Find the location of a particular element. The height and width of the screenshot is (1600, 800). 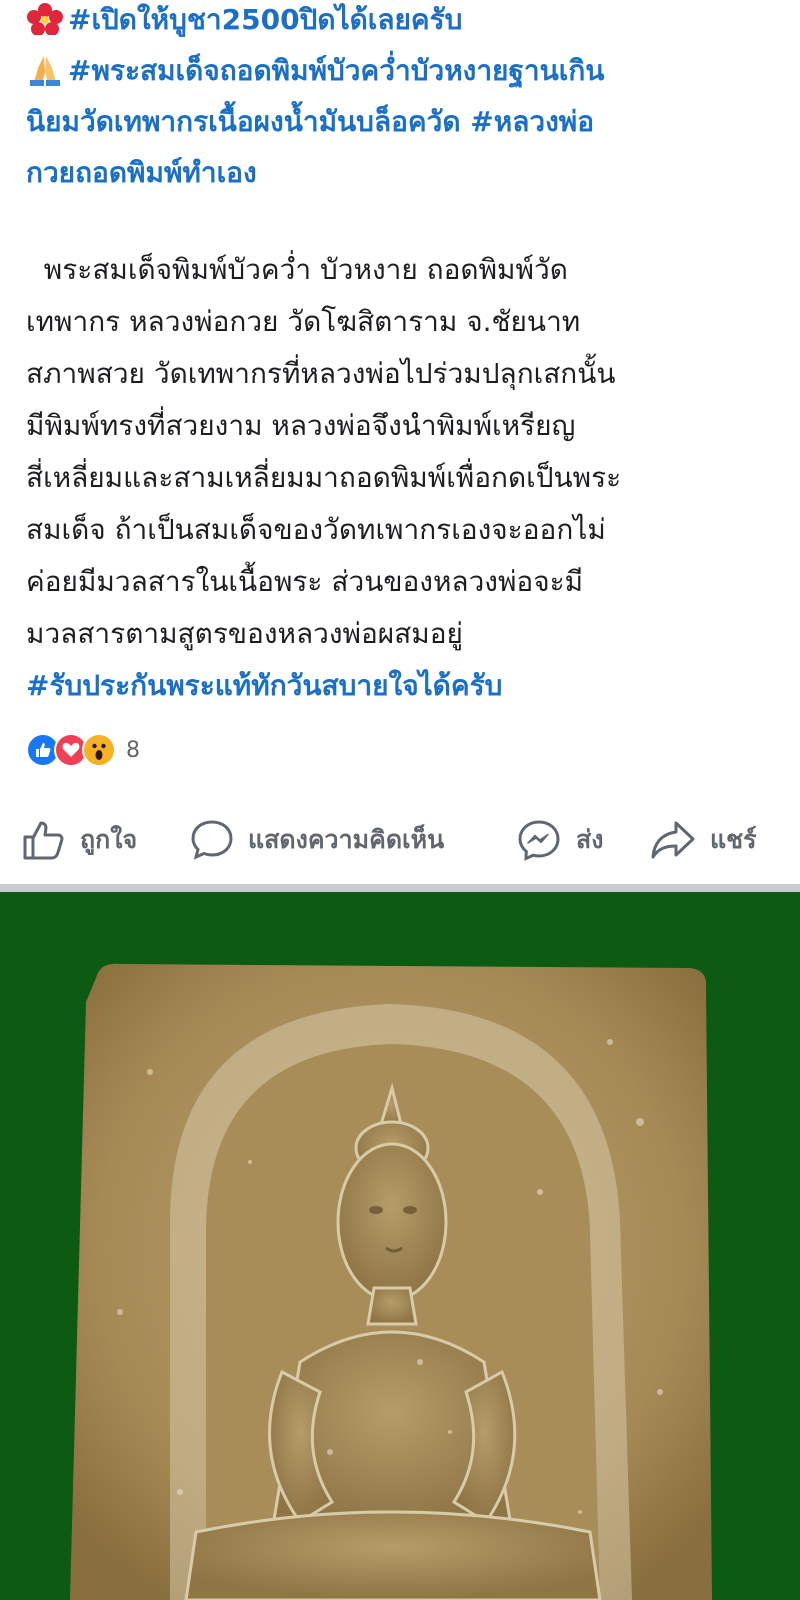

like-button: ถูกใจ is located at coordinates (79, 840).